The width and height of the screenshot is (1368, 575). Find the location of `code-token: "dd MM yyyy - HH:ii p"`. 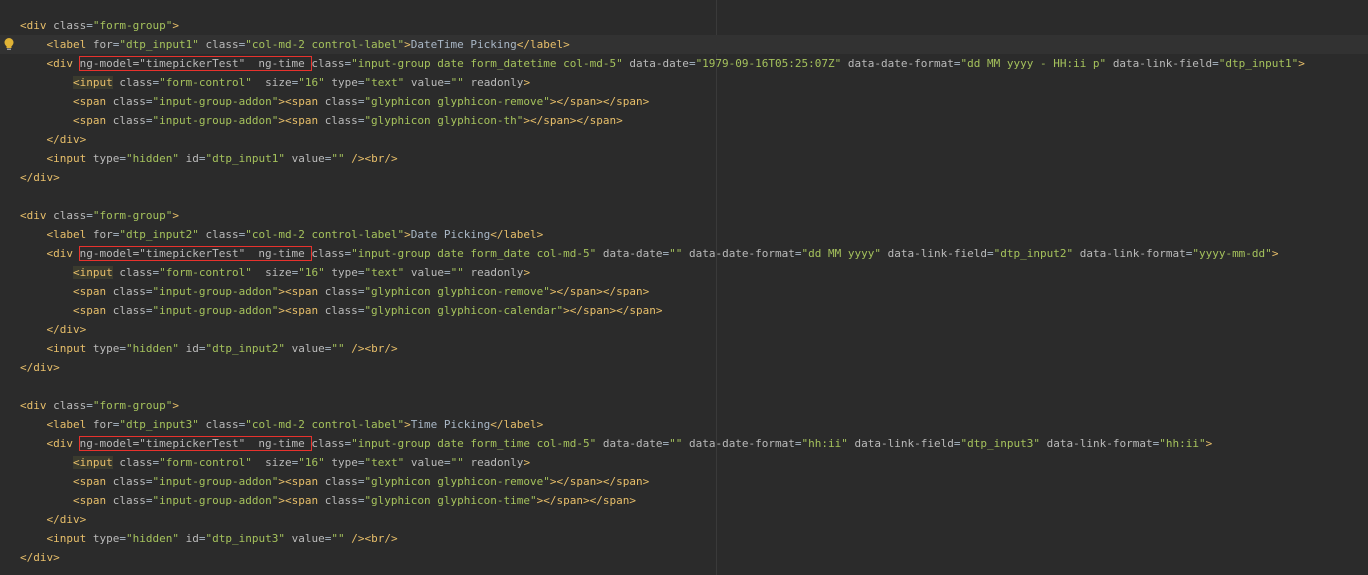

code-token: "dd MM yyyy - HH:ii p" is located at coordinates (1033, 63).